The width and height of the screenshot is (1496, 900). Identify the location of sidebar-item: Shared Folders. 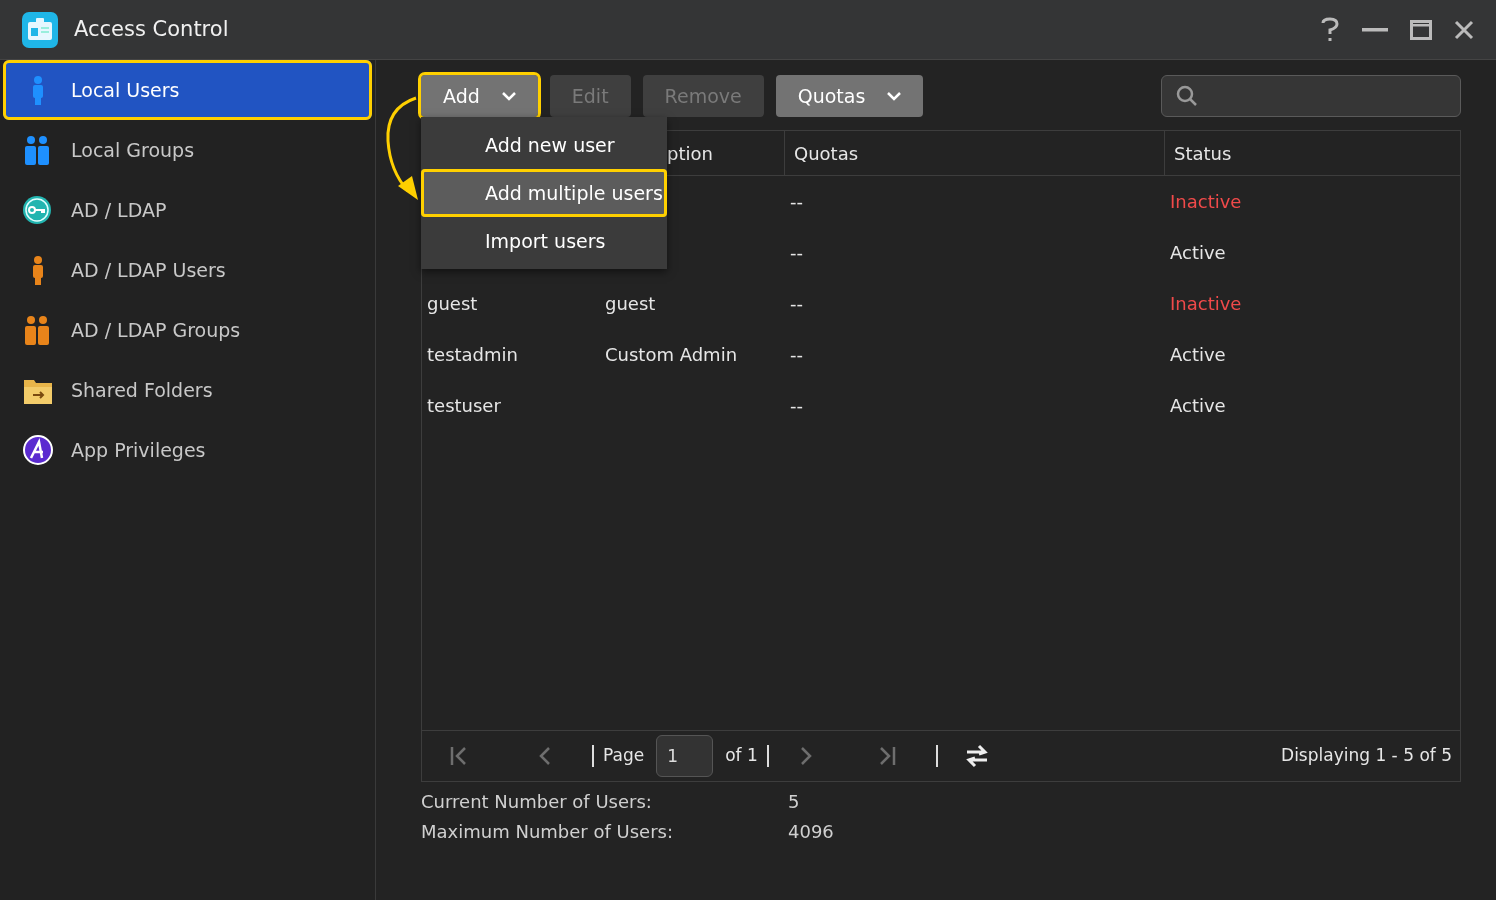
(187, 390).